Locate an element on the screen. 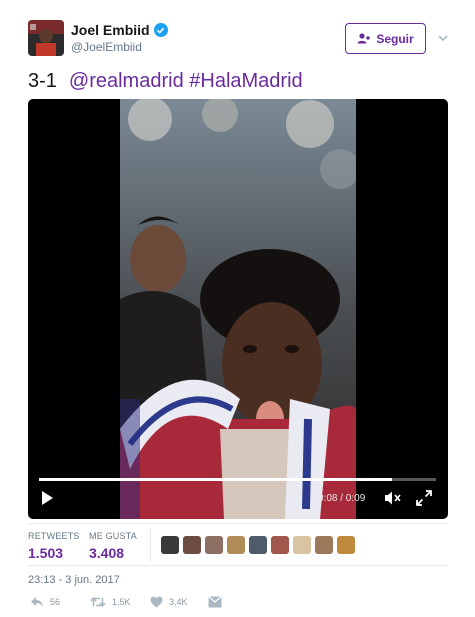 Image resolution: width=475 pixels, height=617 pixels. likes-stat: ME GUSTA 3.408 is located at coordinates (113, 546).